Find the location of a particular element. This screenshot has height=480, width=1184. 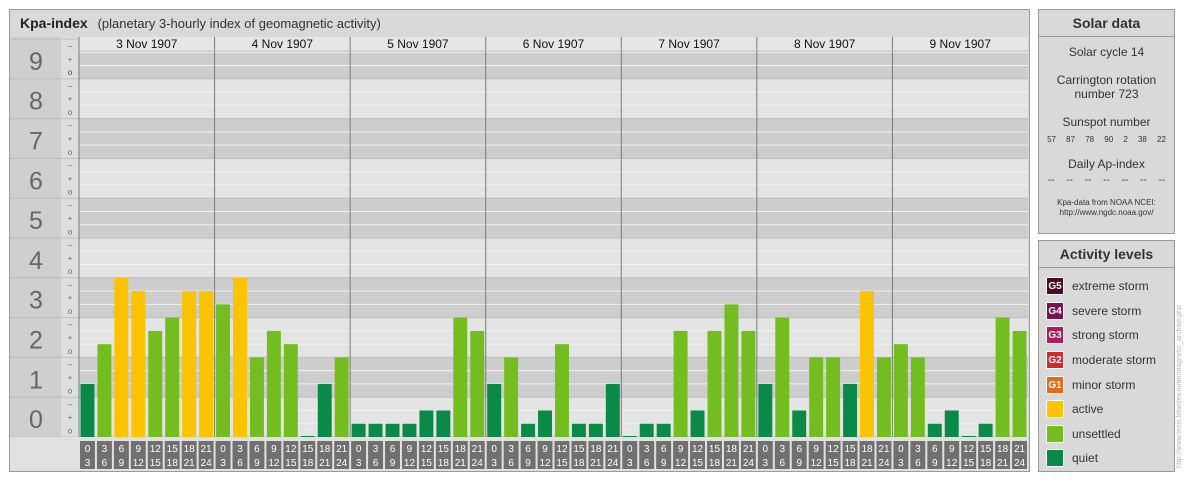

legend-item: active is located at coordinates (1110, 409).